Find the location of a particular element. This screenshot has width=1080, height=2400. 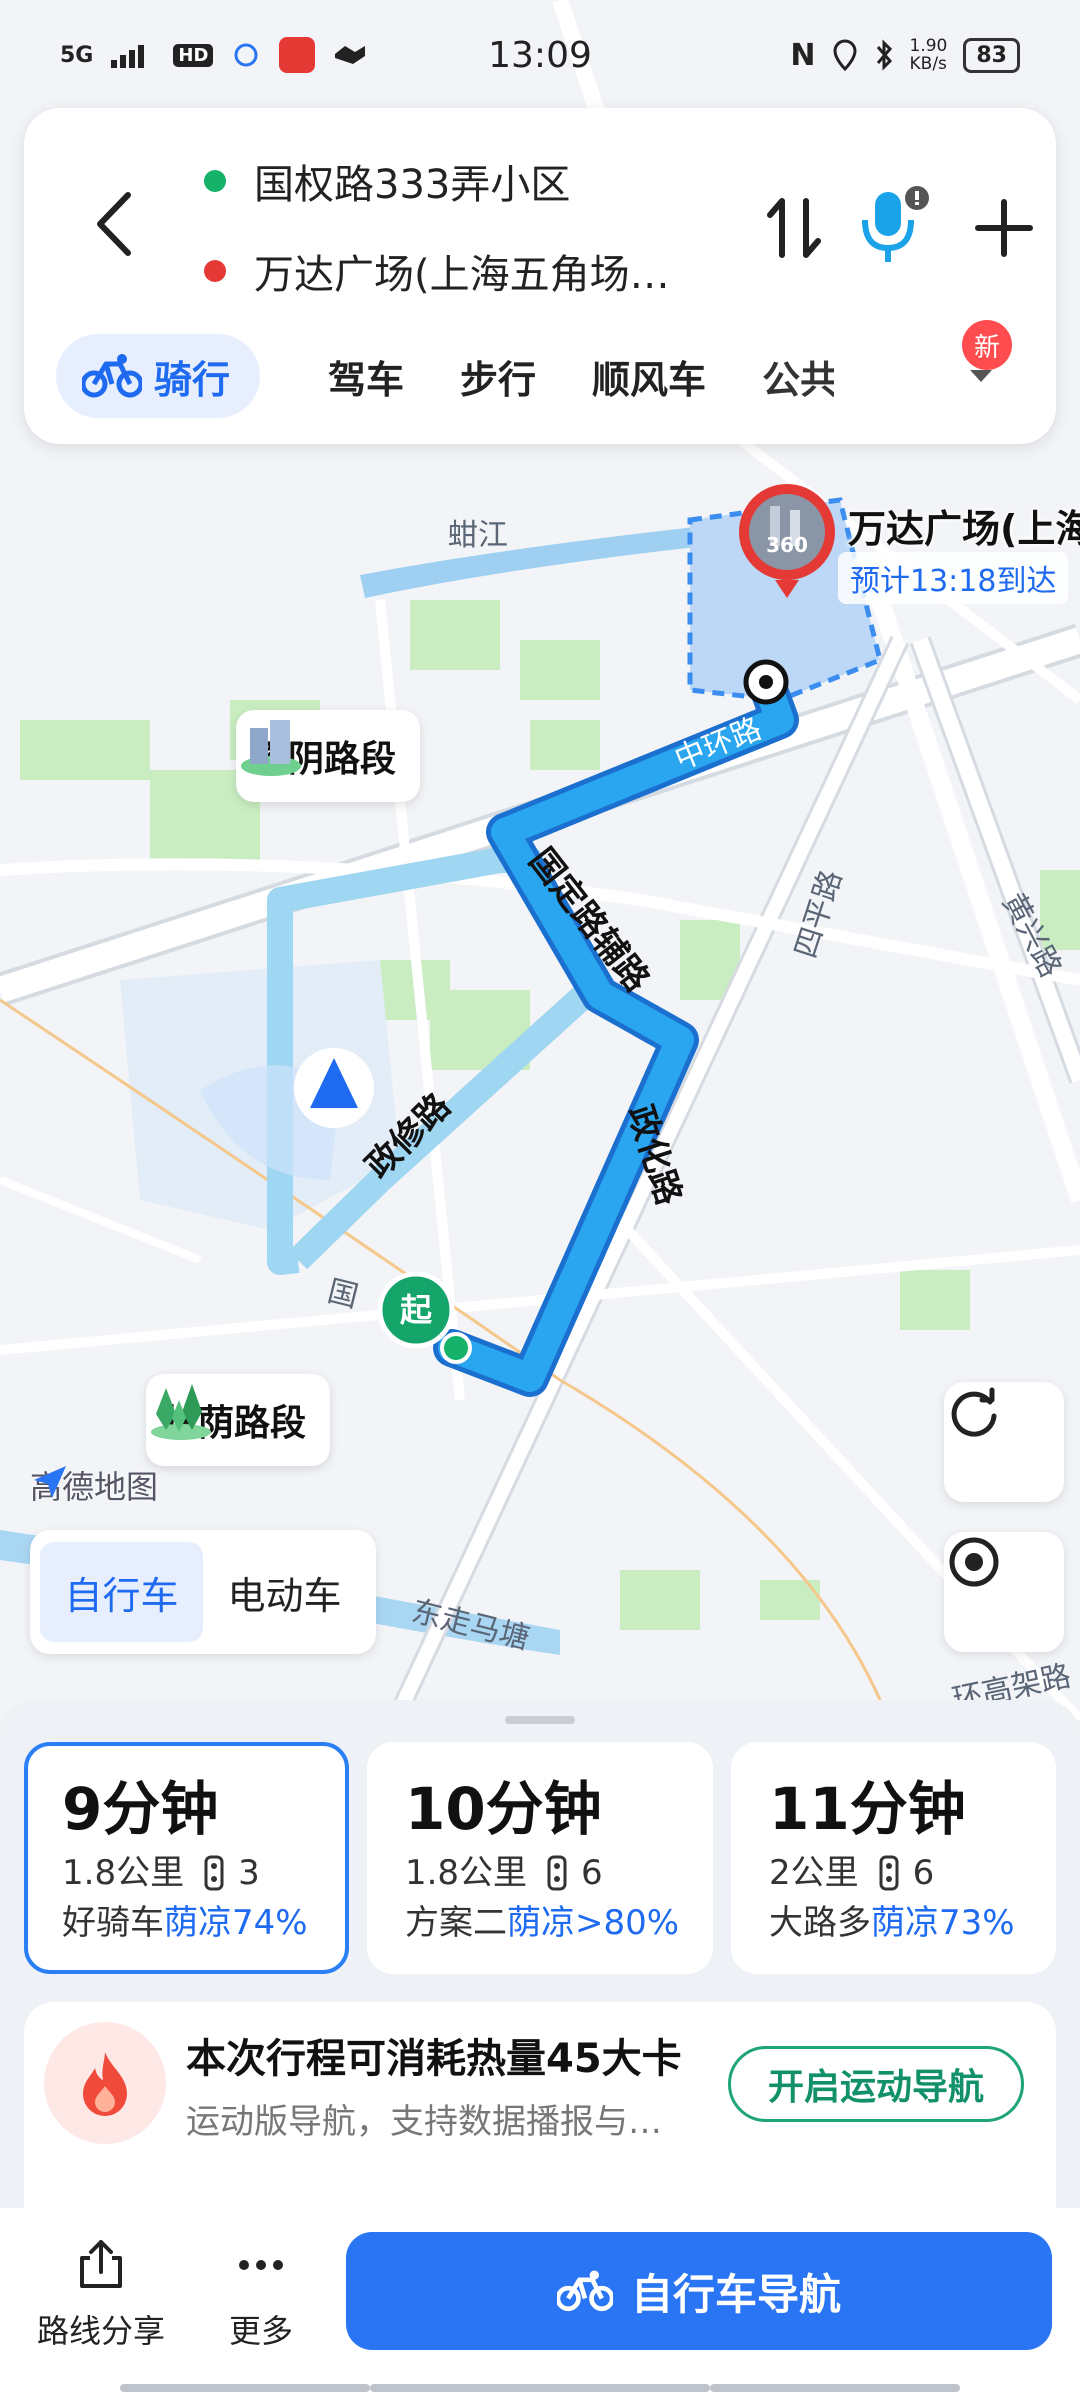

route-option-3: 11分钟 2公里 6 大路多 荫凉73% is located at coordinates (893, 1858).